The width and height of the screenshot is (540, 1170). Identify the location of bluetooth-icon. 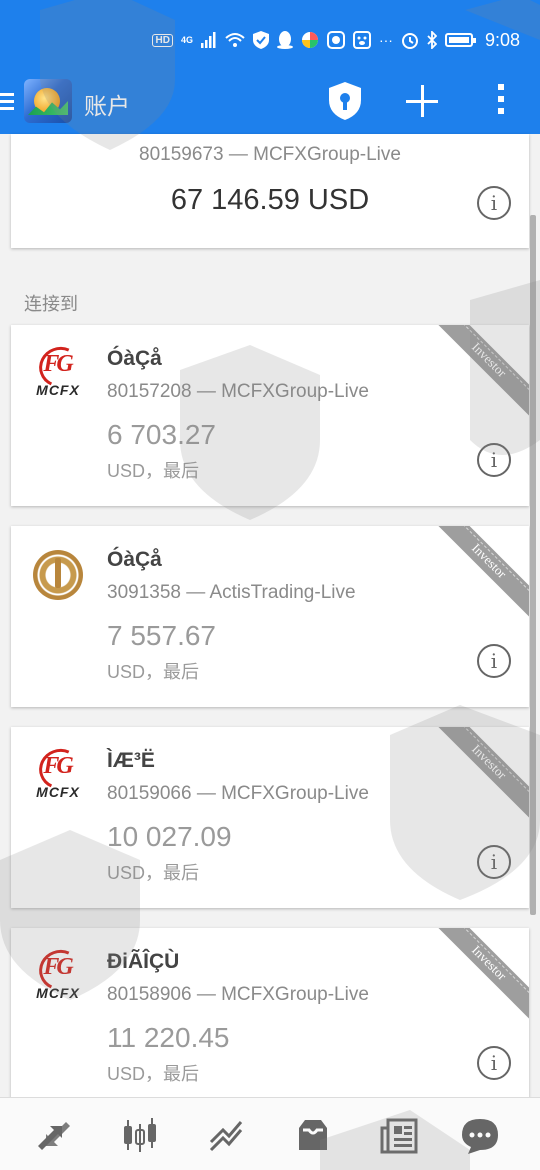
(432, 40).